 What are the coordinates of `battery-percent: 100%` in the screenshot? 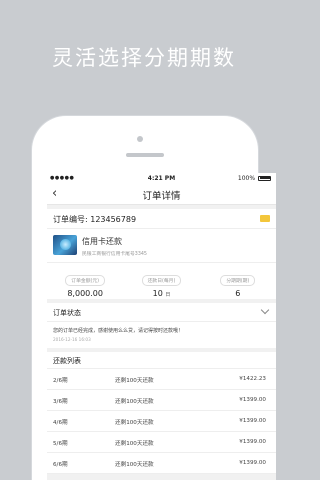 It's located at (246, 178).